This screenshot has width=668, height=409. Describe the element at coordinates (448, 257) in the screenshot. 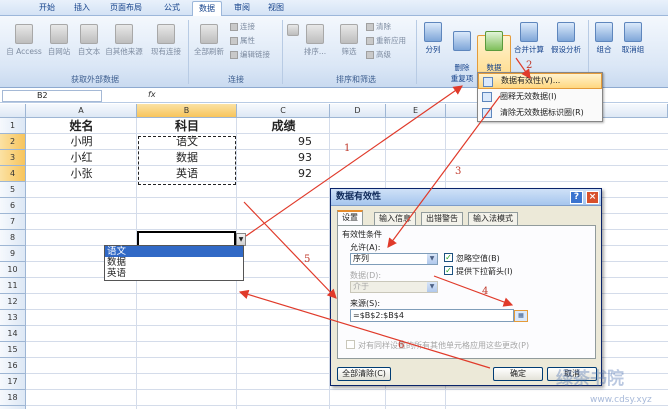

I see `ignore-blank-checkbox: ✓` at that location.